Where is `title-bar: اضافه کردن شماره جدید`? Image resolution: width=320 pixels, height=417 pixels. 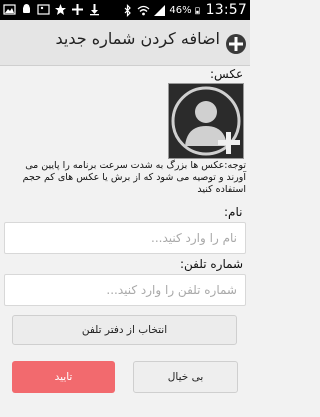 title-bar: اضافه کردن شماره جدید is located at coordinates (125, 43).